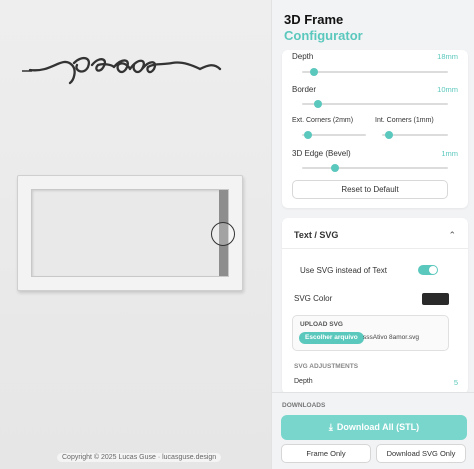  Describe the element at coordinates (415, 135) in the screenshot. I see `int-corners-slider` at that location.